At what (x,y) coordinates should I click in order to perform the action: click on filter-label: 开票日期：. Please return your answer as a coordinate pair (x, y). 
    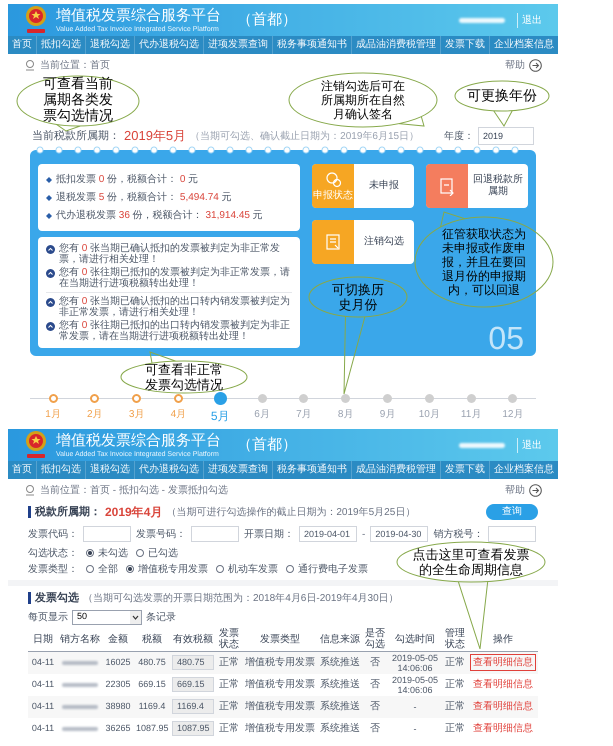
    Looking at the image, I should click on (269, 535).